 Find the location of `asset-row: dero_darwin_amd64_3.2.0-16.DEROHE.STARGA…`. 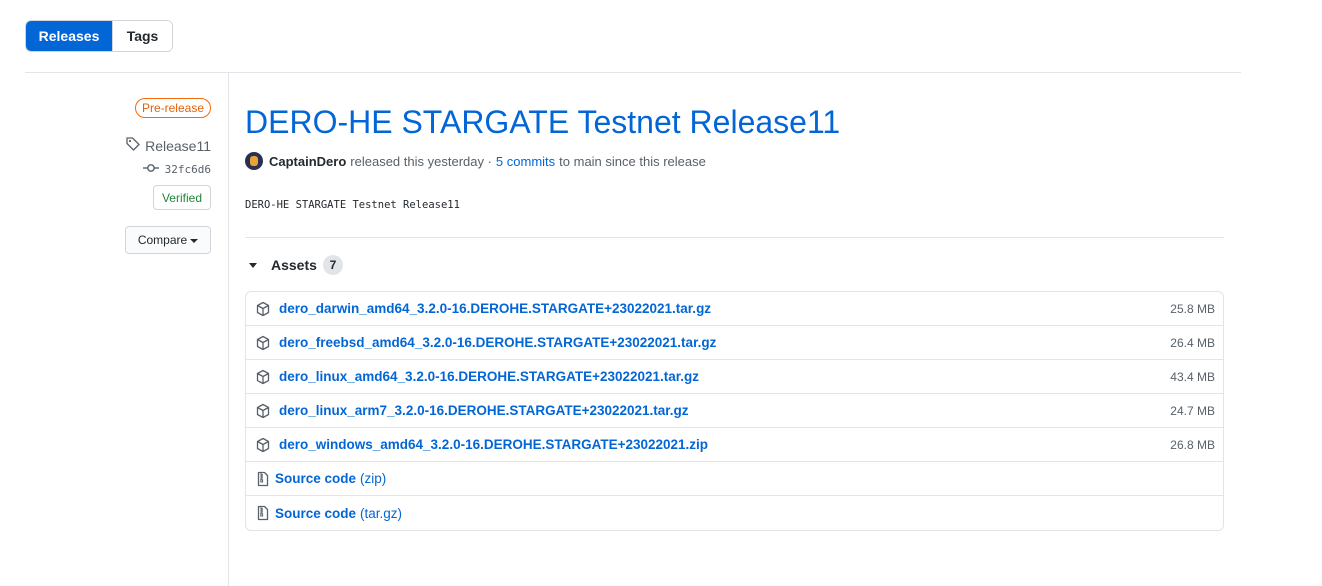

asset-row: dero_darwin_amd64_3.2.0-16.DEROHE.STARGA… is located at coordinates (734, 309).